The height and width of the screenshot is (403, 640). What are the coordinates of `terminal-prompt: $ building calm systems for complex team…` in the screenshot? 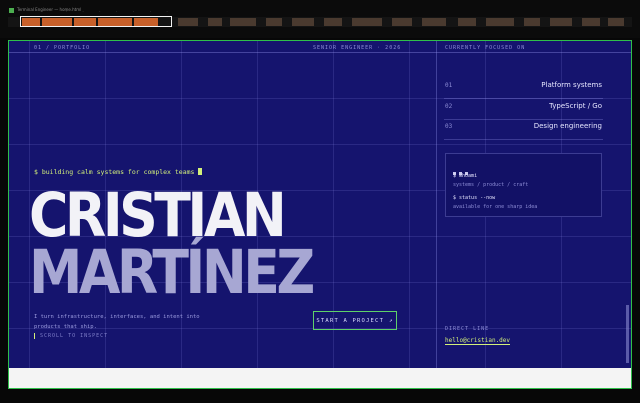 It's located at (118, 172).